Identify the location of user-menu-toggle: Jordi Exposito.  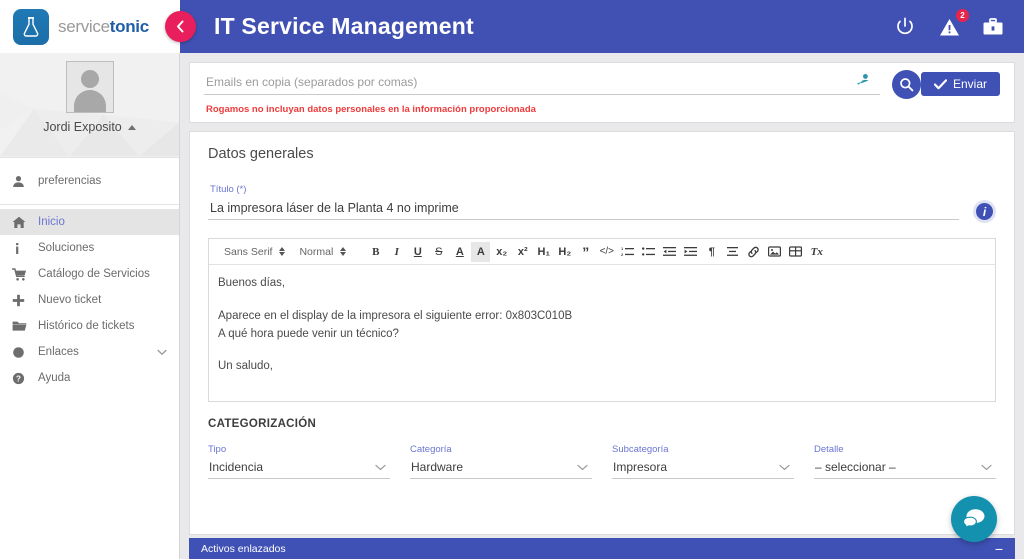
(89, 127).